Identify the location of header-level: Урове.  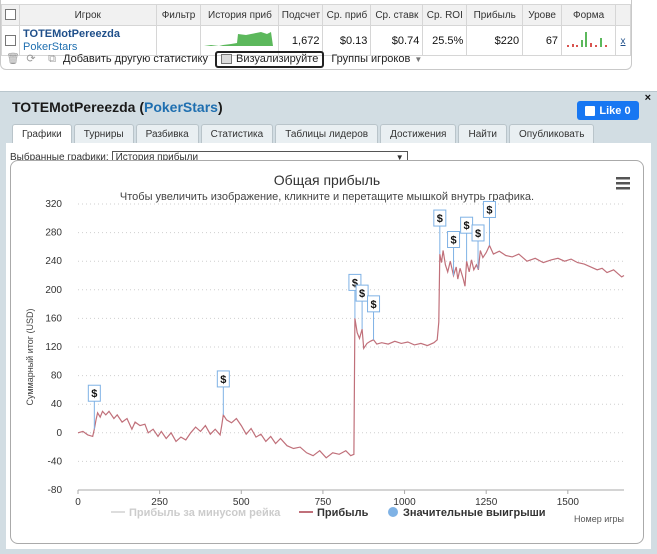
(542, 15).